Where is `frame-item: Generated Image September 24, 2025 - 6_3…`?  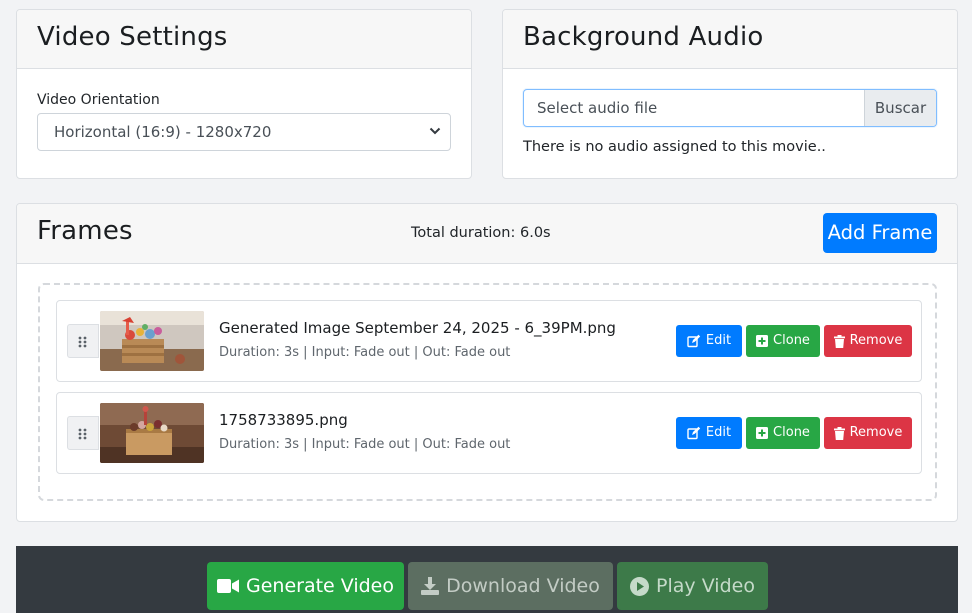
frame-item: Generated Image September 24, 2025 - 6_3… is located at coordinates (489, 341).